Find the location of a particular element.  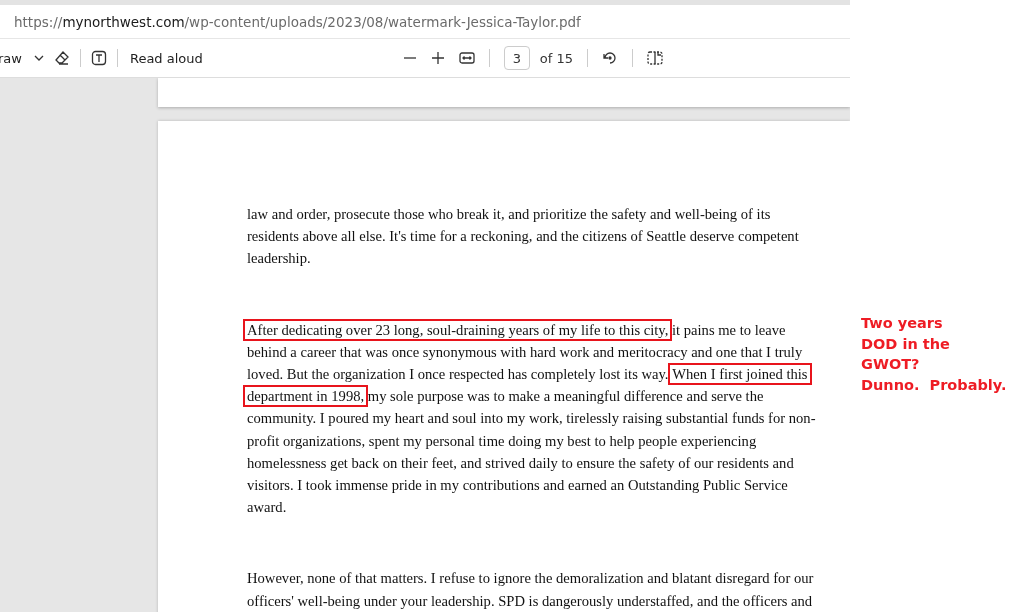

paragraph: law and order, prosecute those who break it, and prioritize the safety and well-being of its residents above all else. It's time for a reckoning, and the citizens of Seattle deserve competent leadership. is located at coordinates (523, 237).